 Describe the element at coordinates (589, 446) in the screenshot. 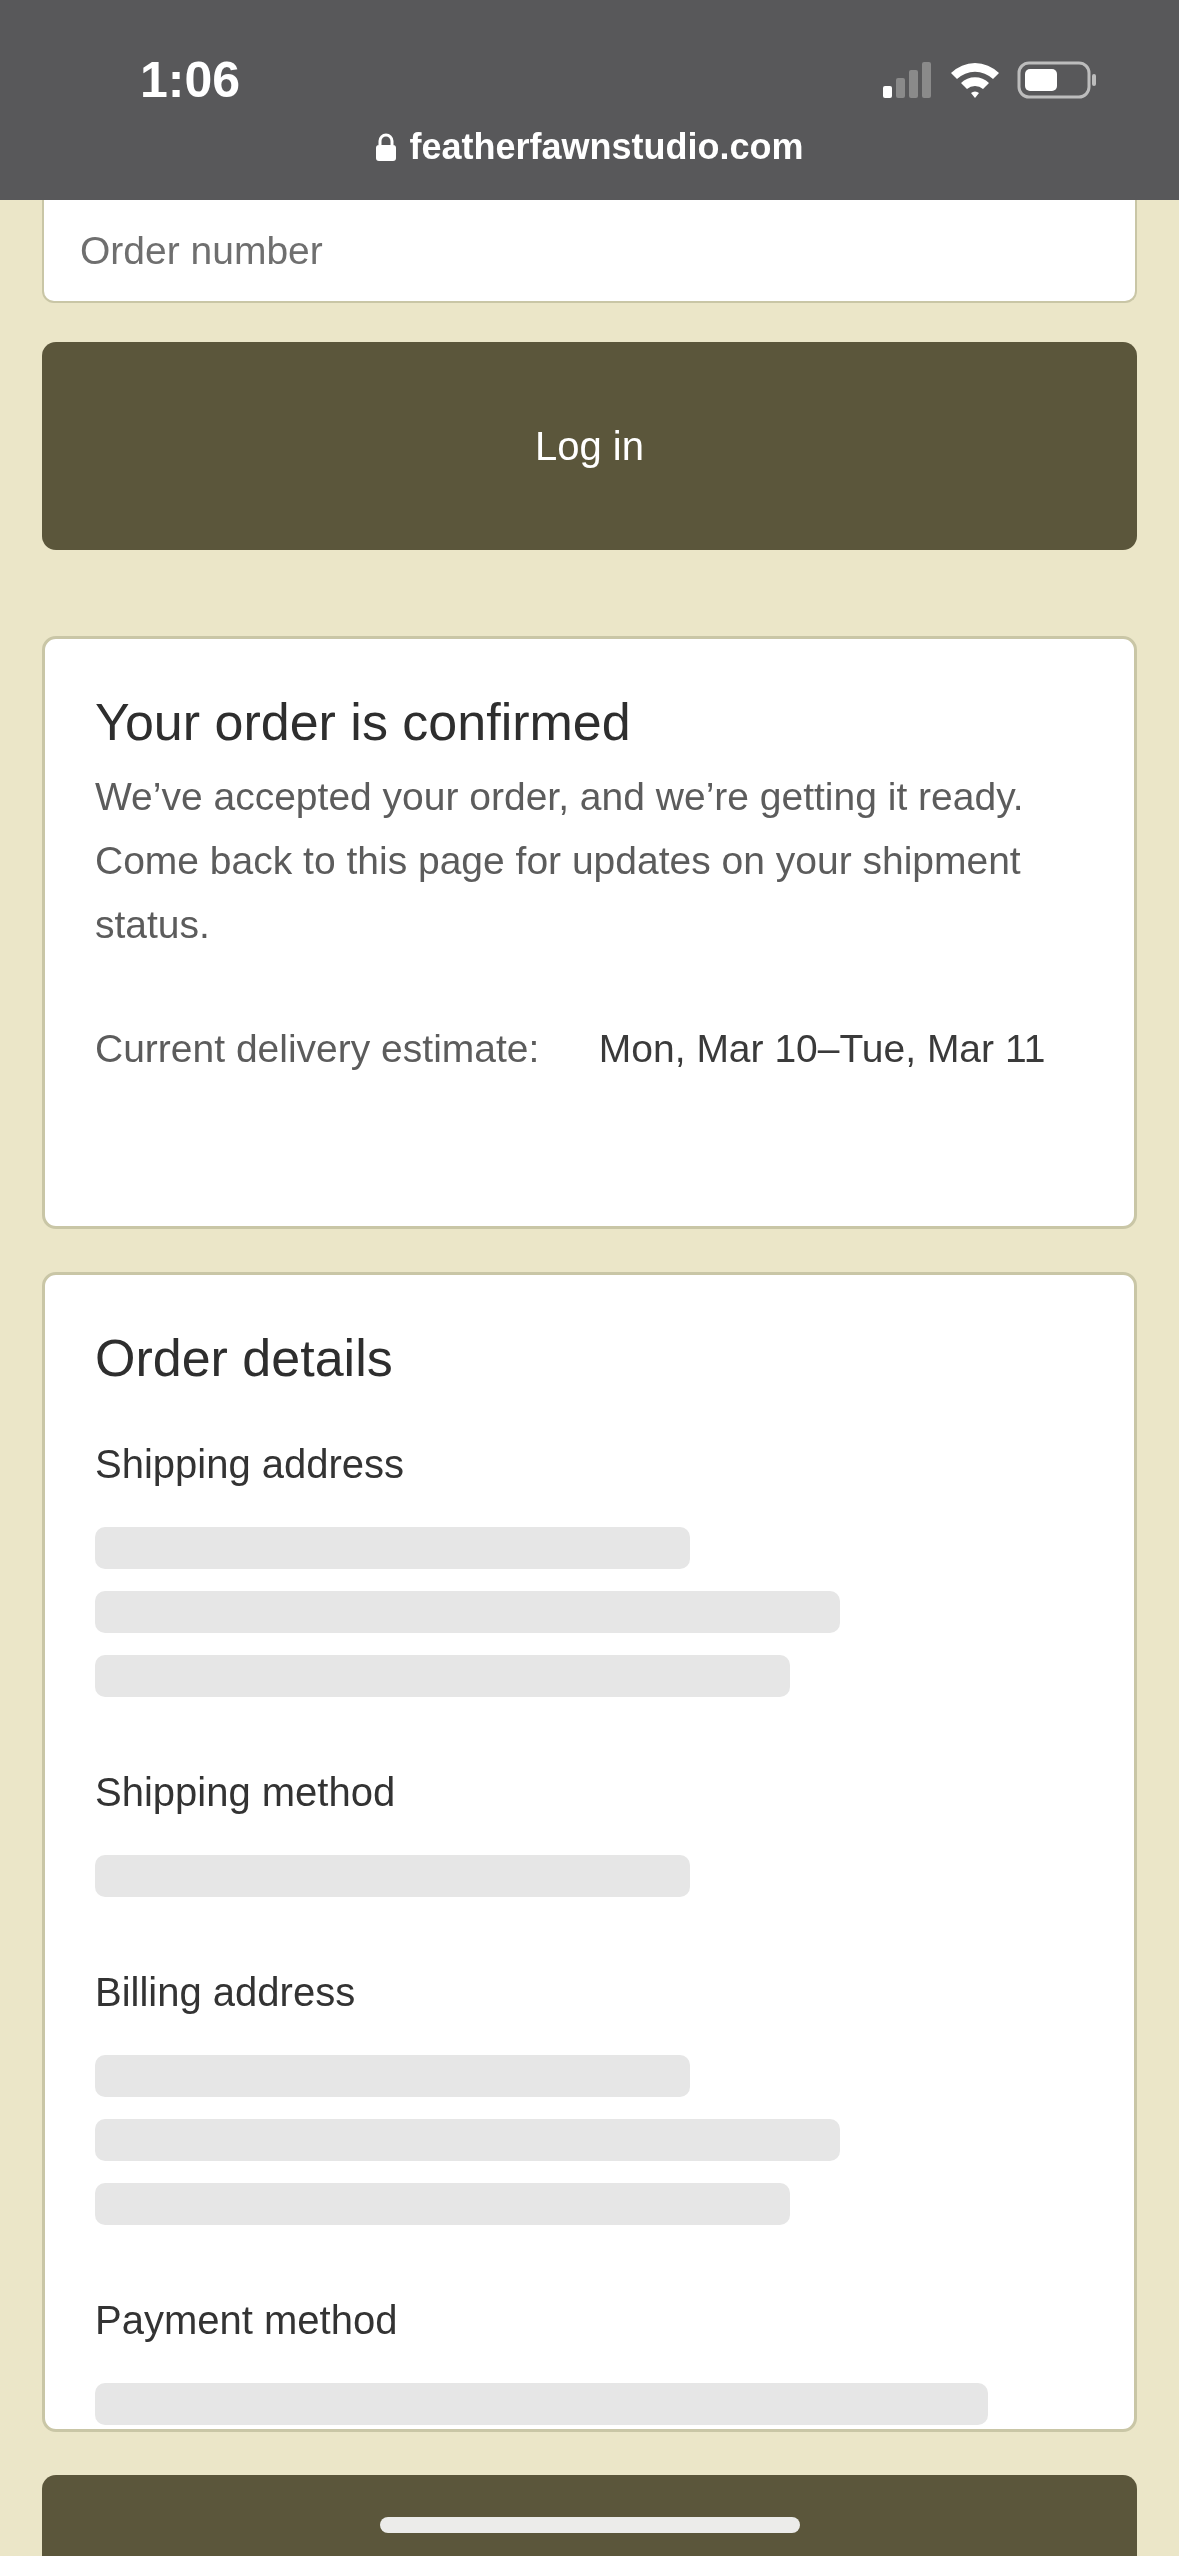

I see `login-button: Log in` at that location.